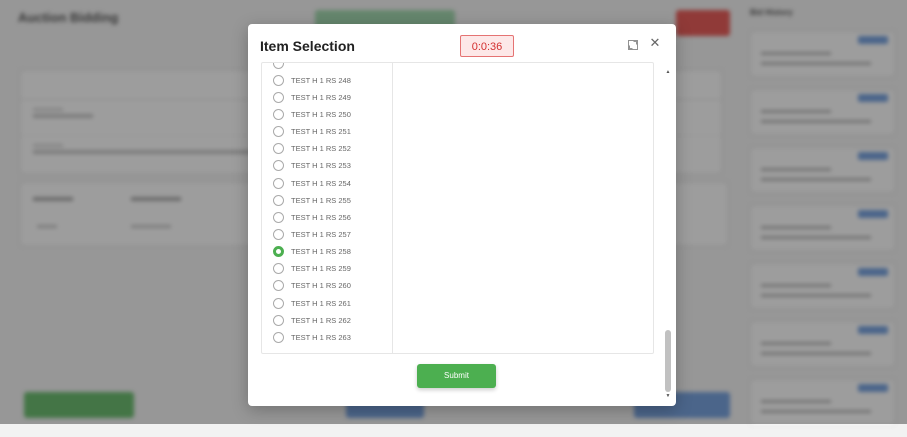 Image resolution: width=907 pixels, height=437 pixels. I want to click on item-option-label: TEST H 1 RS 253, so click(321, 166).